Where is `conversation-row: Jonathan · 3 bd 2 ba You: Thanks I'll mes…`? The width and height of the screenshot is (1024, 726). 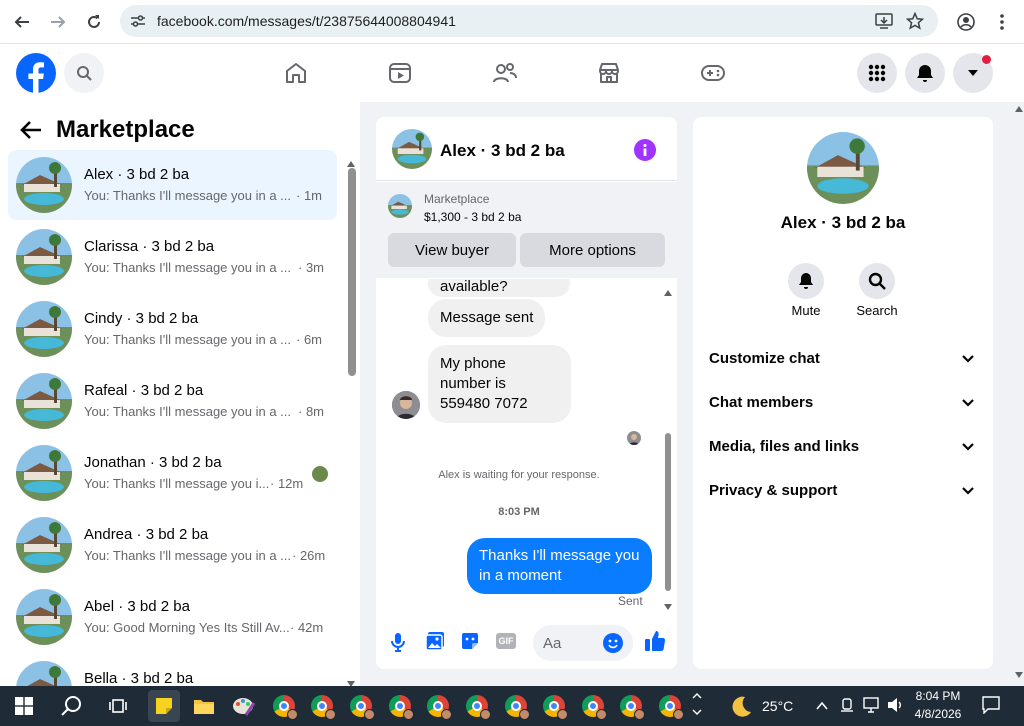 conversation-row: Jonathan · 3 bd 2 ba You: Thanks I'll mes… is located at coordinates (172, 473).